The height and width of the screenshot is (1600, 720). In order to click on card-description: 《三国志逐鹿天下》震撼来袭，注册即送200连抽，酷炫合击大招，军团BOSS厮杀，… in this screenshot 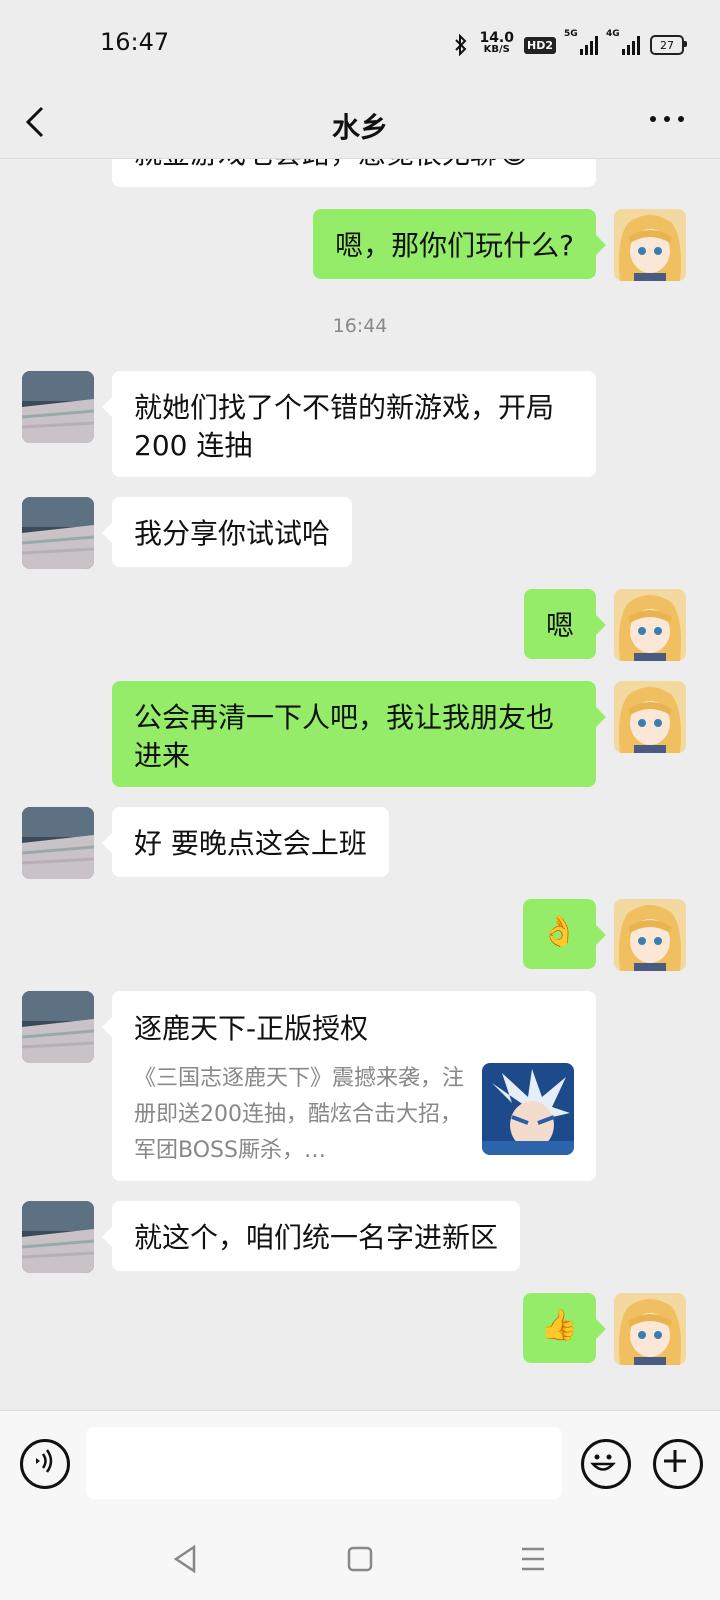, I will do `click(299, 1114)`.